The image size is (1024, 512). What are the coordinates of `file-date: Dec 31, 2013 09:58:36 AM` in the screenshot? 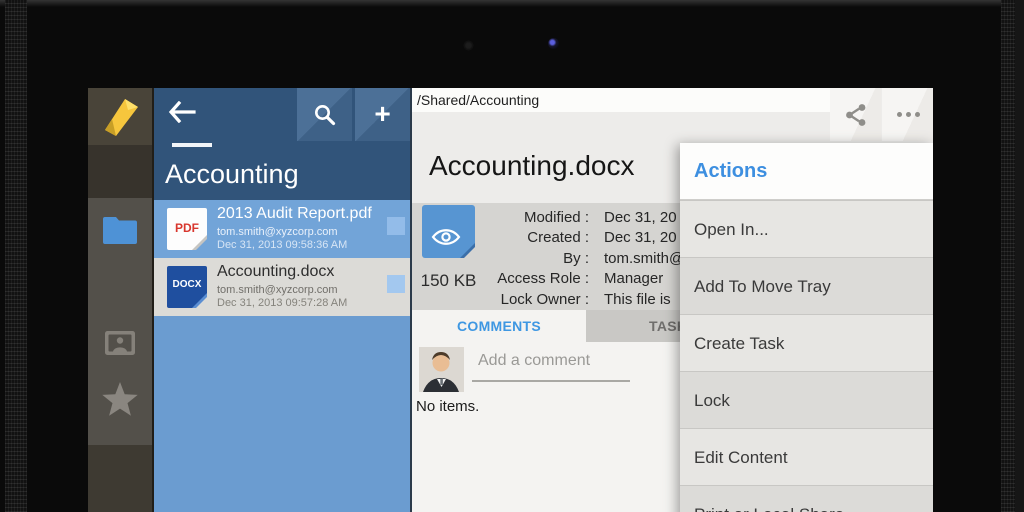 It's located at (282, 245).